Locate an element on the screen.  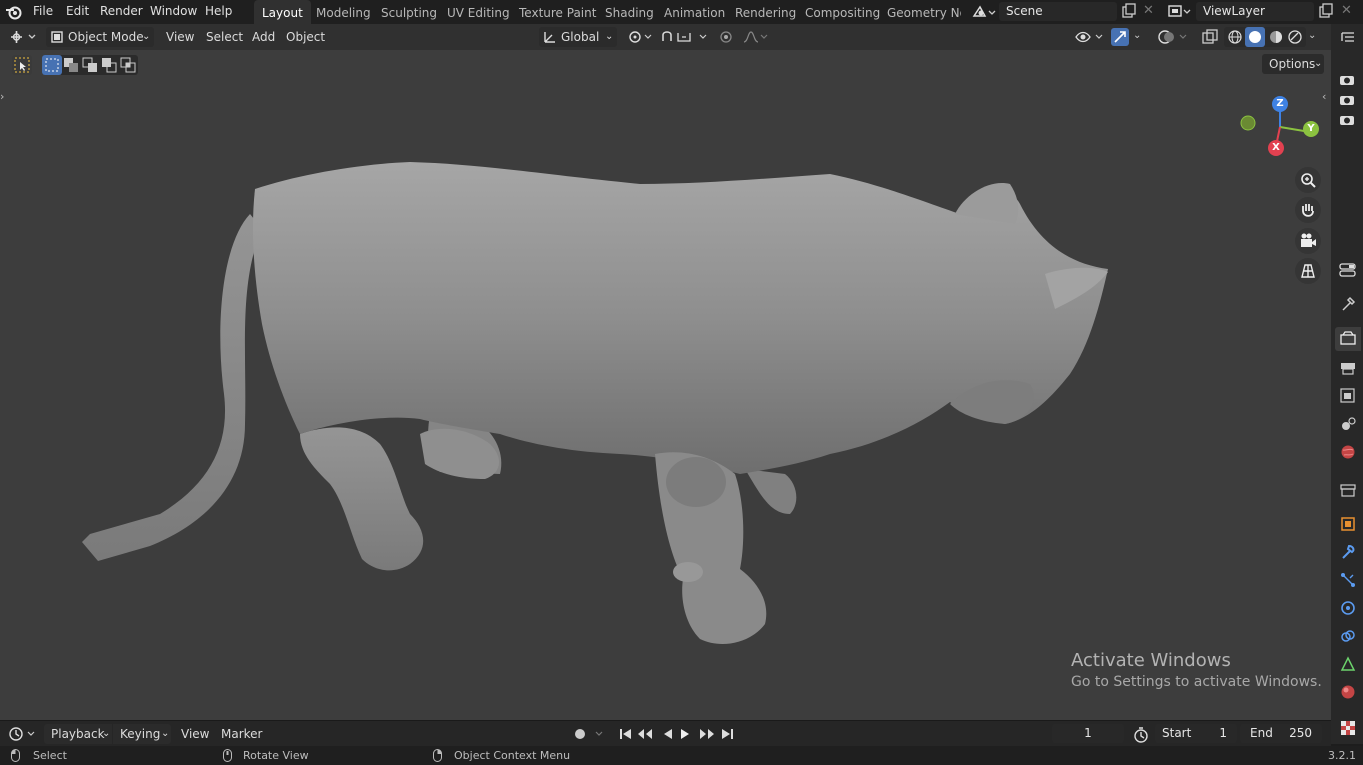
select-extend-icon is located at coordinates (71, 65).